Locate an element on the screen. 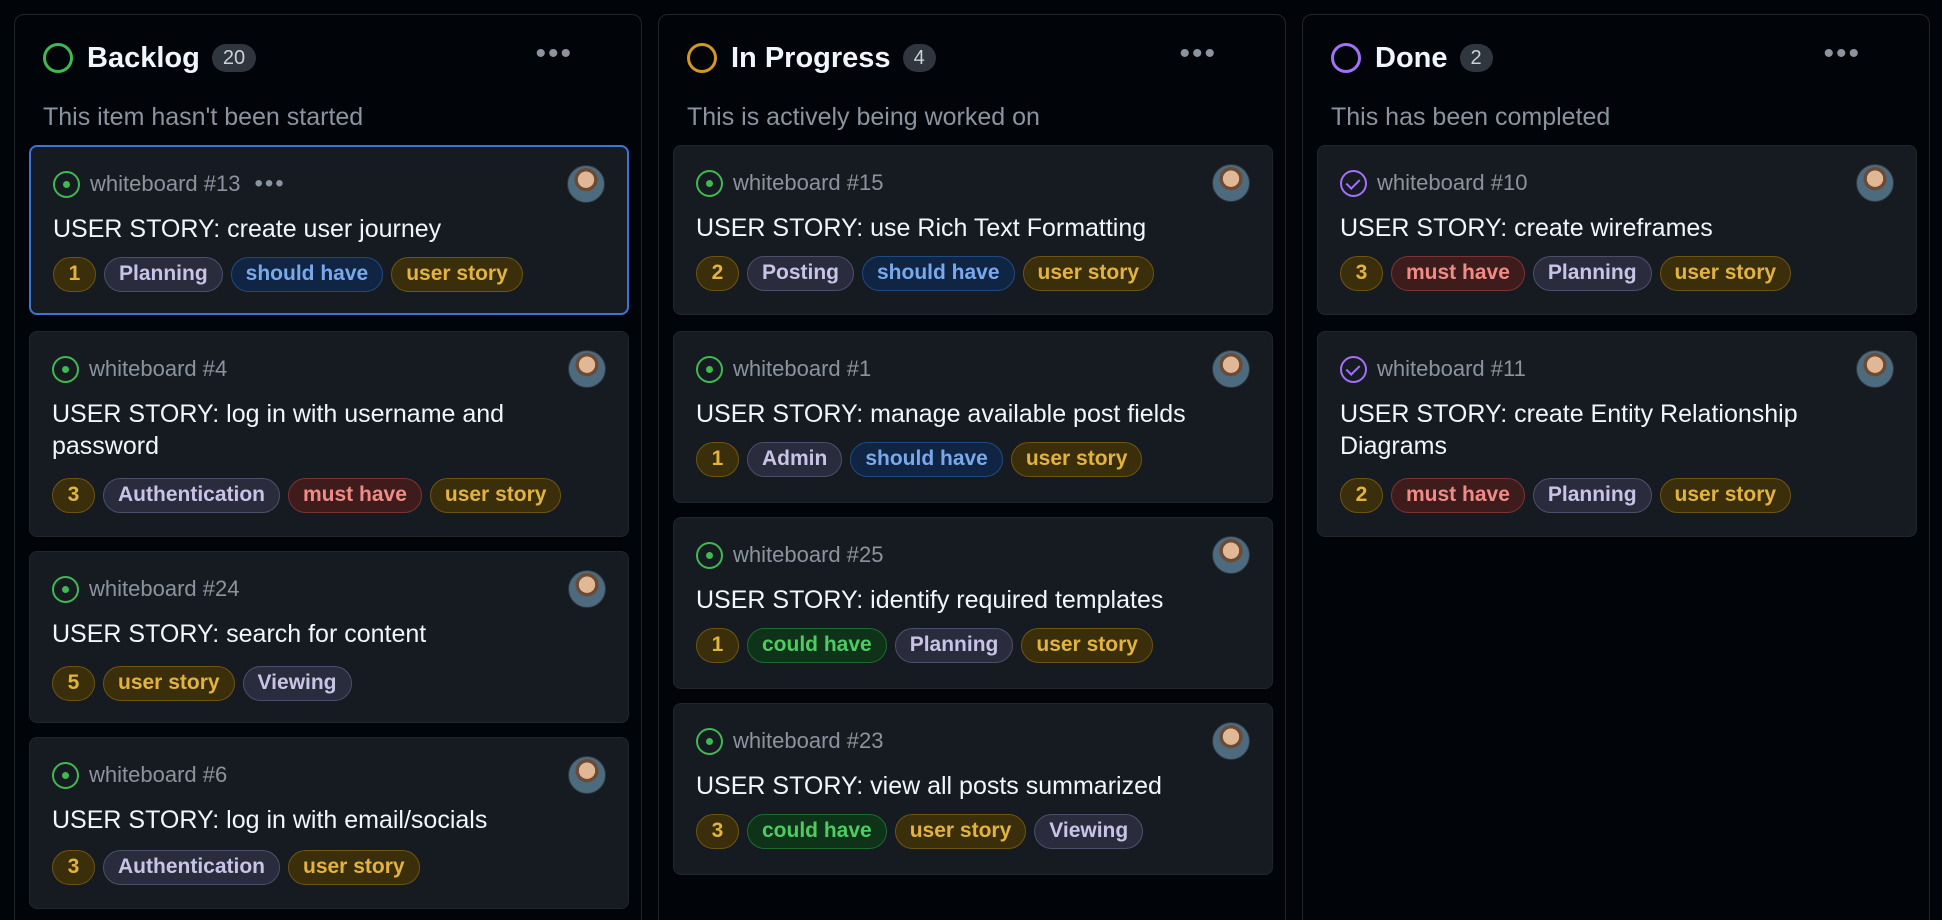 The width and height of the screenshot is (1942, 920). label-points: 5 is located at coordinates (73, 683).